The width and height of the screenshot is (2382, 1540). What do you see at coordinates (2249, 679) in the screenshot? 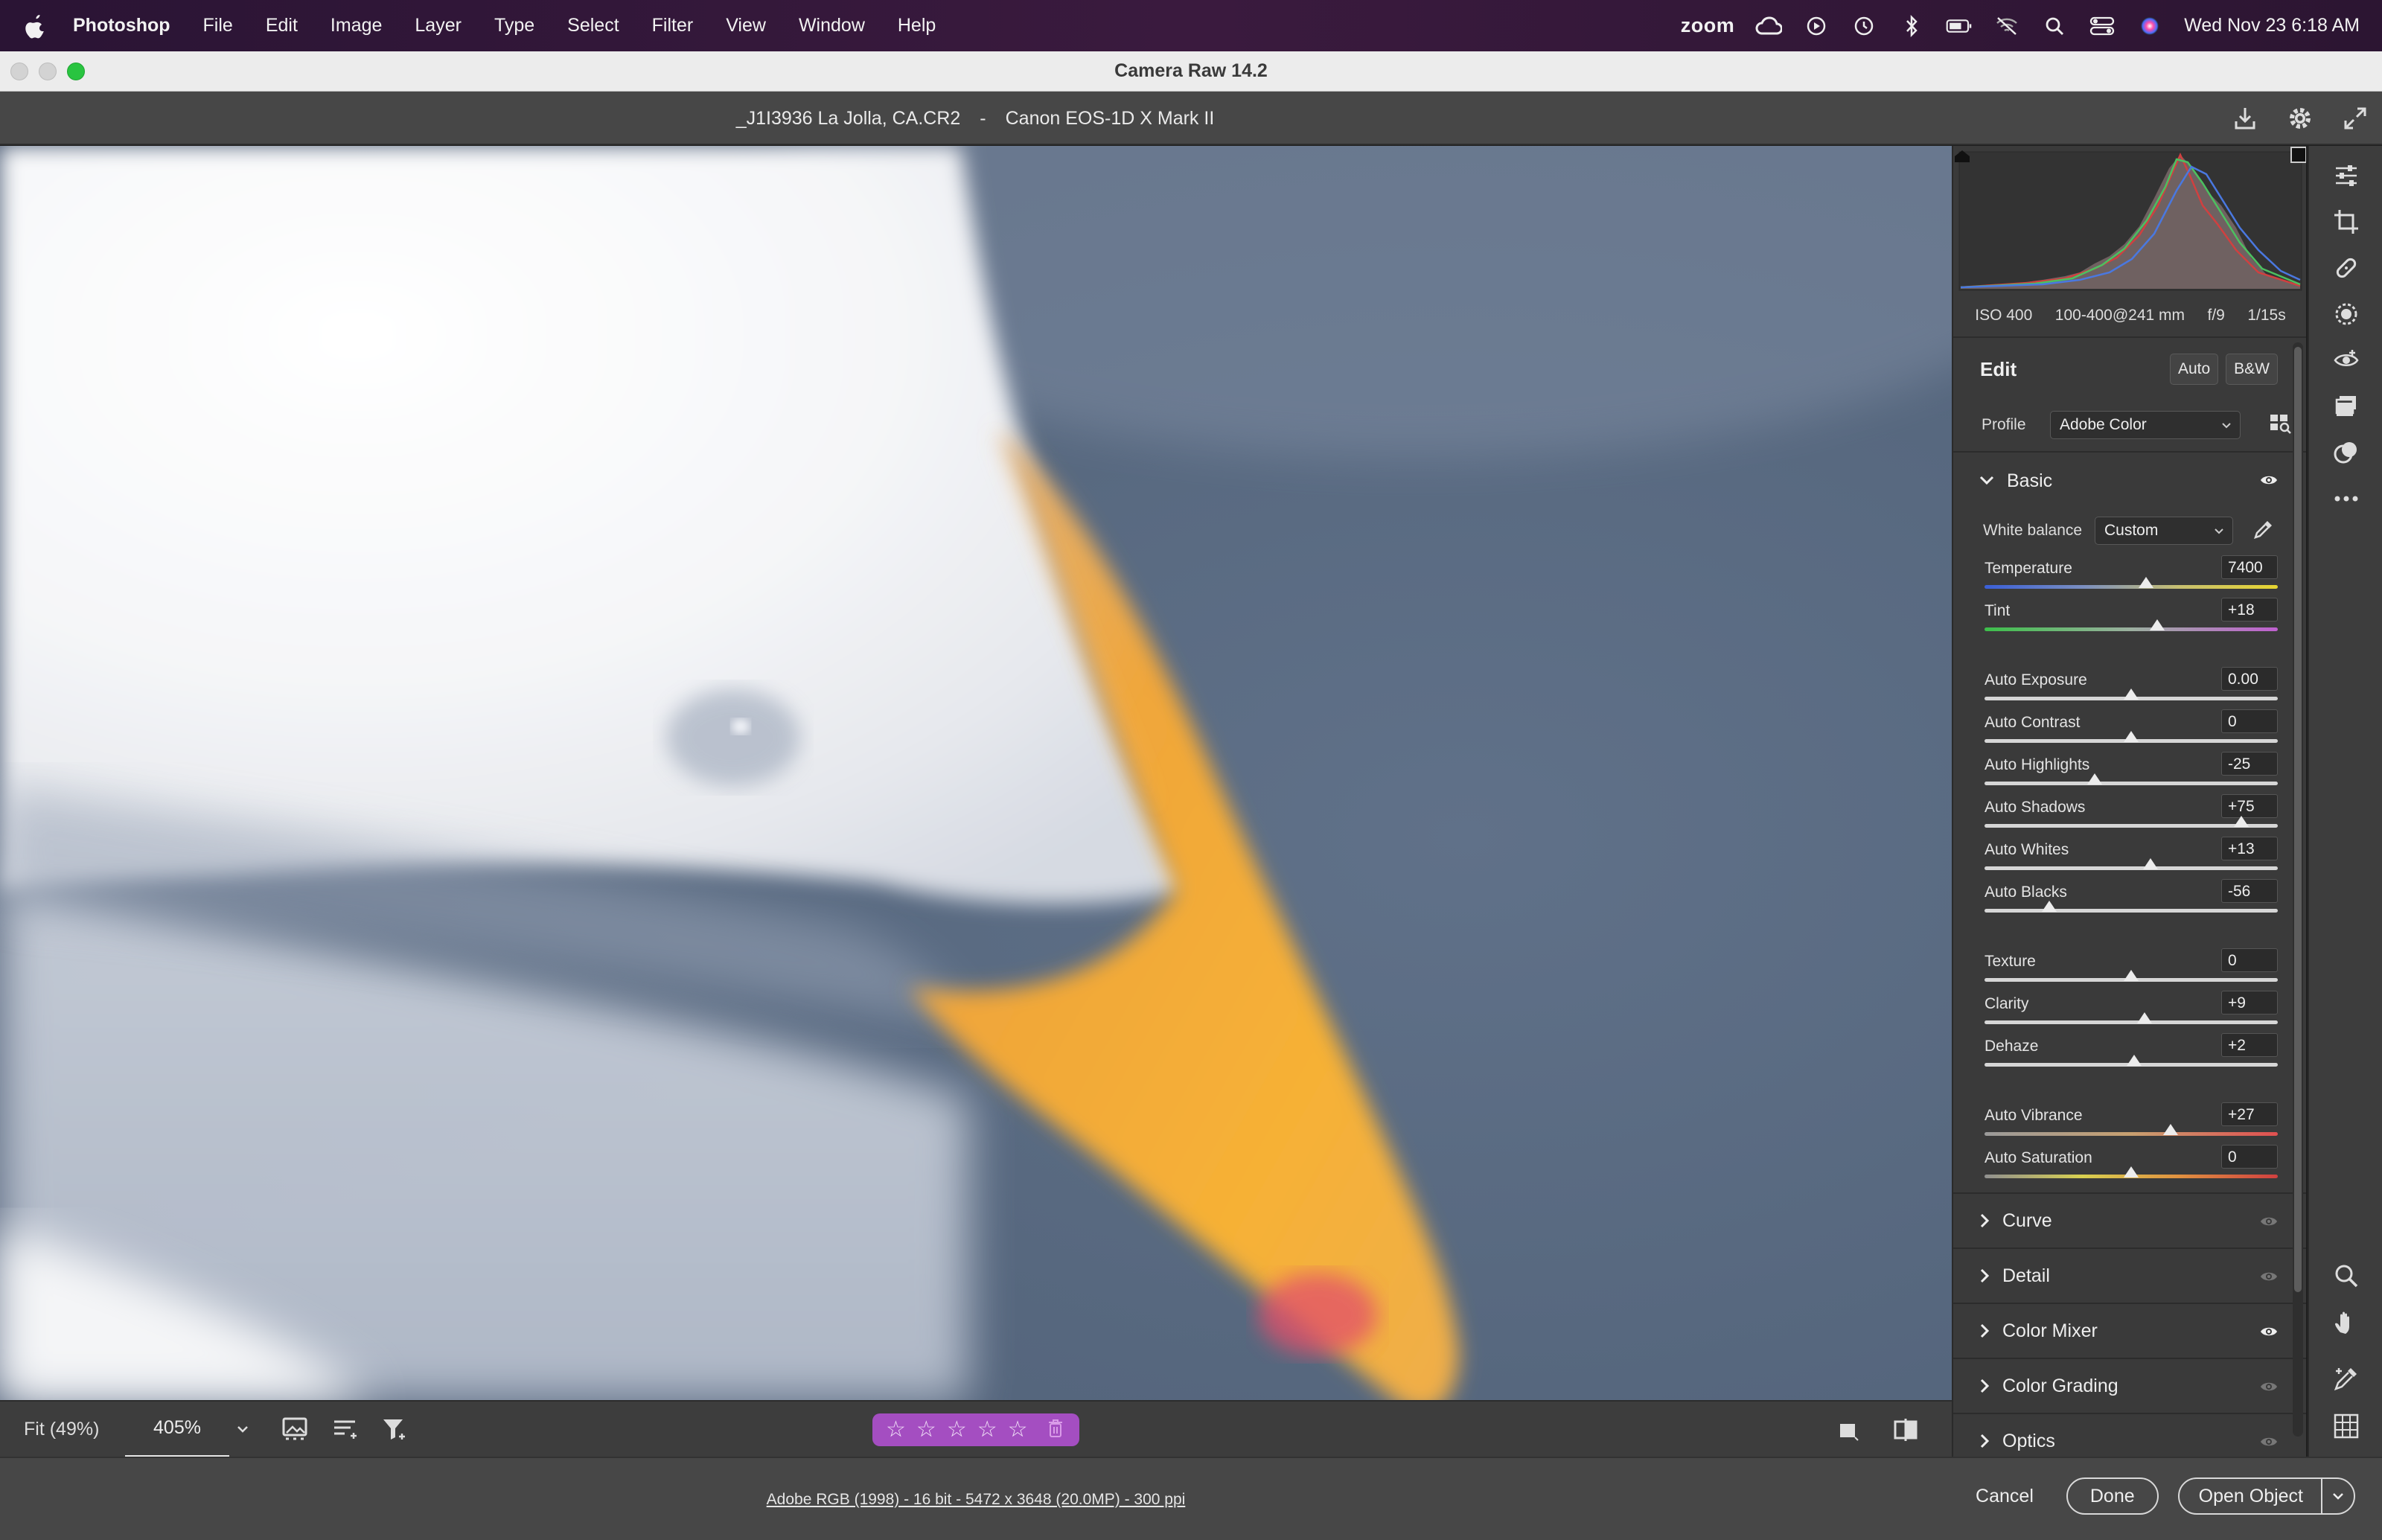
I see `slider-value-field: 0.00` at bounding box center [2249, 679].